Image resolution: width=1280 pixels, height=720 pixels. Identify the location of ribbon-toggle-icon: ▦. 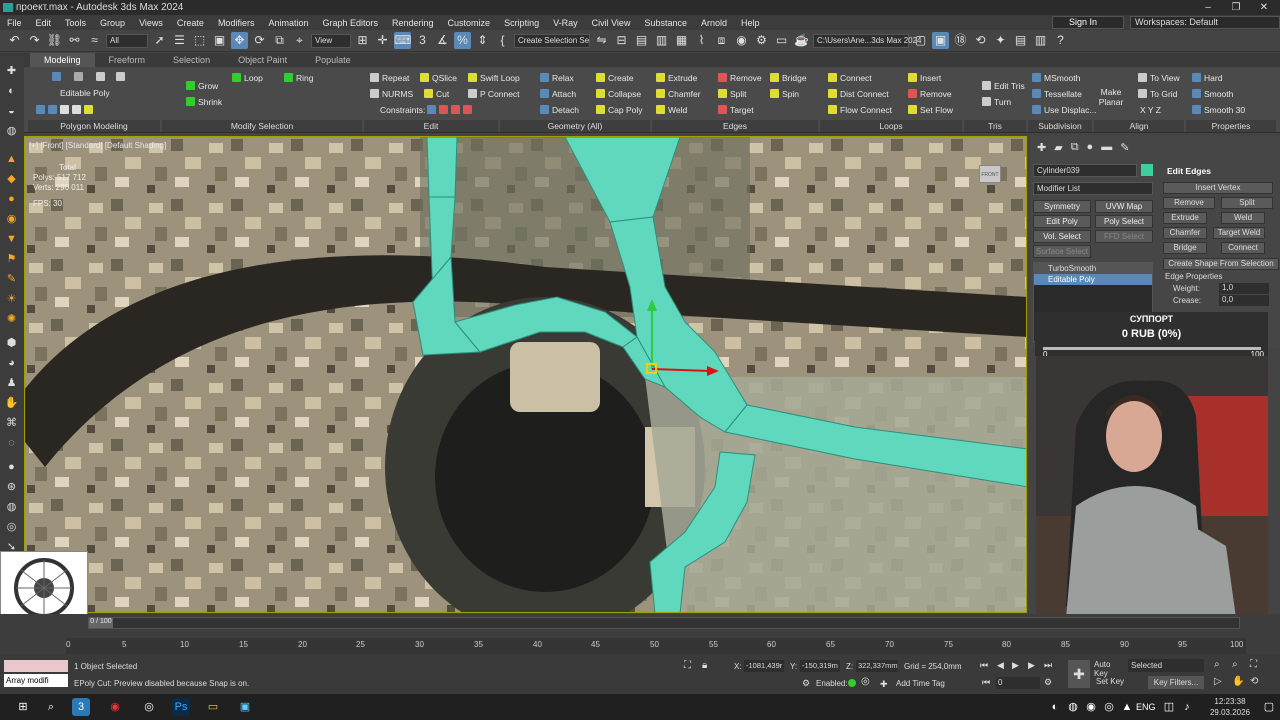
(681, 40).